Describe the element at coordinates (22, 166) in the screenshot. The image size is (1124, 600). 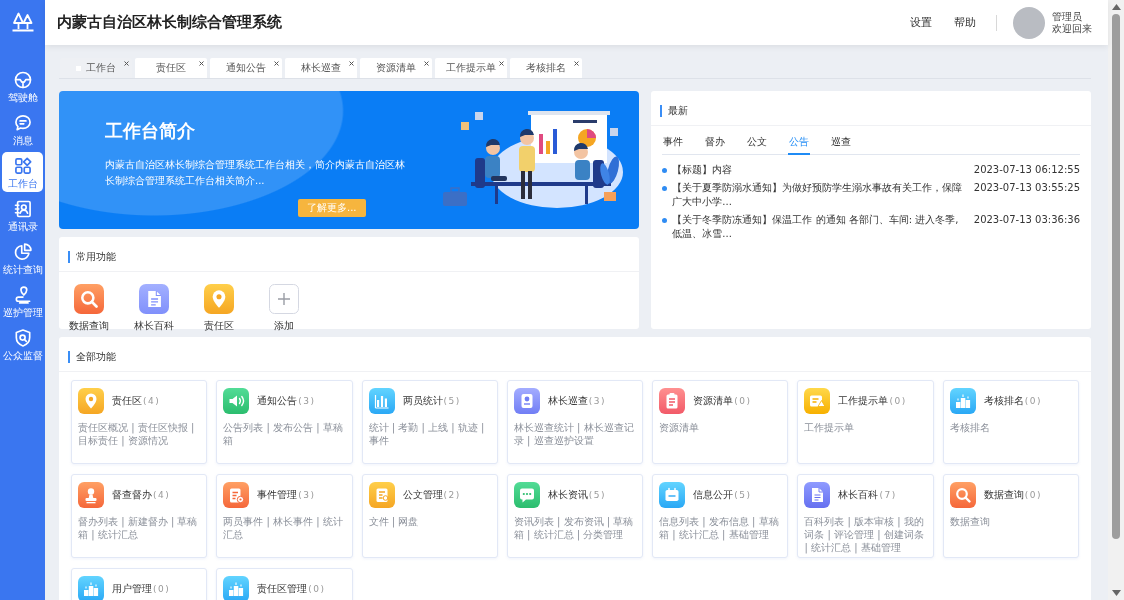
I see `grid-icon` at that location.